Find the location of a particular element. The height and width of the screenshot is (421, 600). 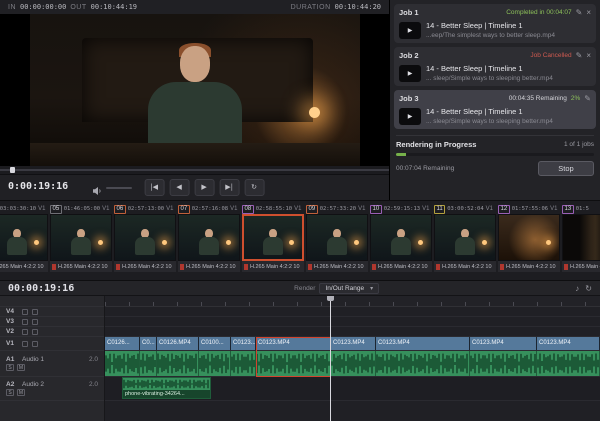

media-clip: 04 03:03:30:10 V1 H.265 Main 4:2:2 10 is located at coordinates (24, 242).